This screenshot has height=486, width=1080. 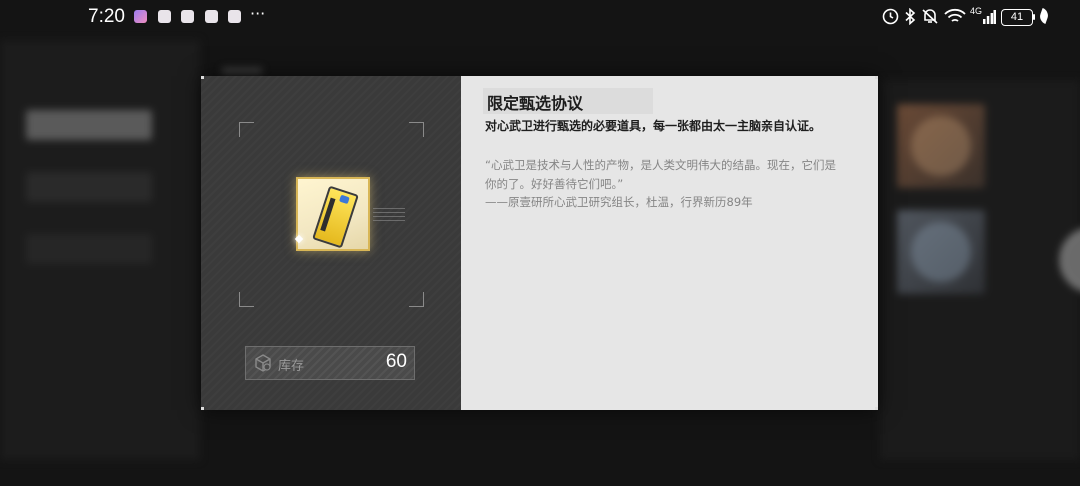 I want to click on item-description: 对心武卫进行甄选的必要道具，每一张都由太一主脑亲自认证。, so click(x=653, y=126).